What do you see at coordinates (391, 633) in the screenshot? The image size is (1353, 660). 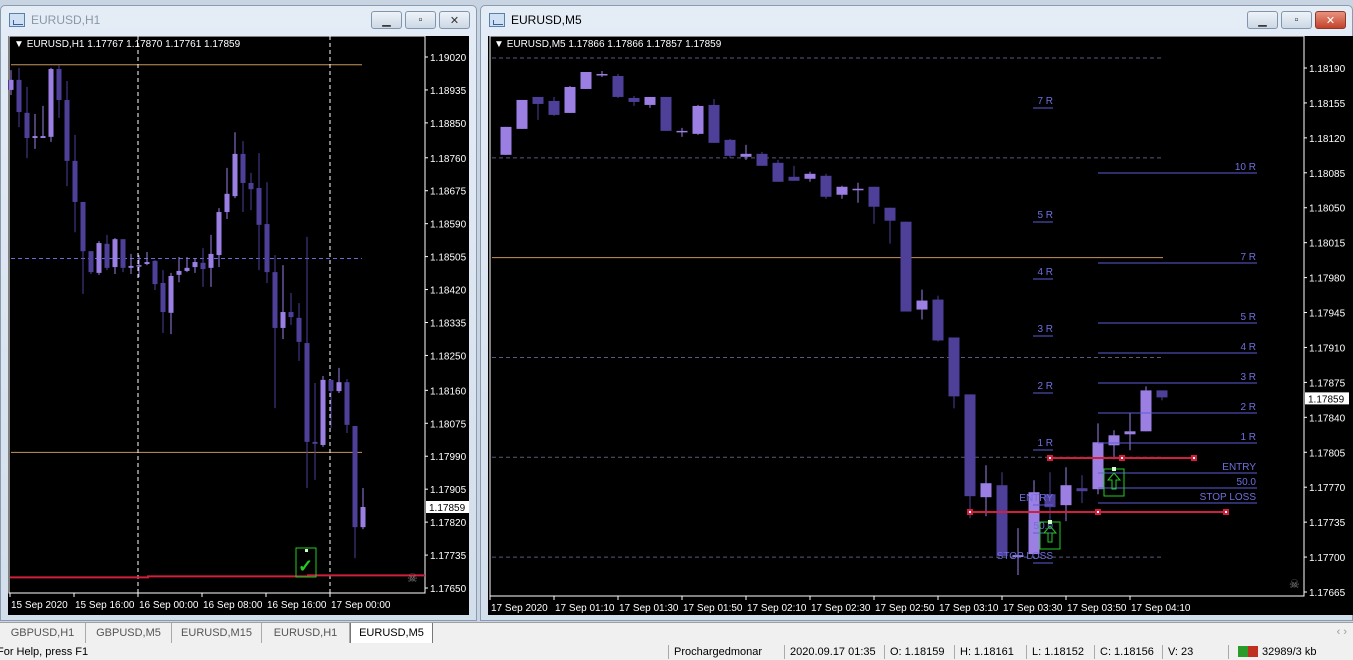 I see `tab-eurusd-m5: EURUSD,M5` at bounding box center [391, 633].